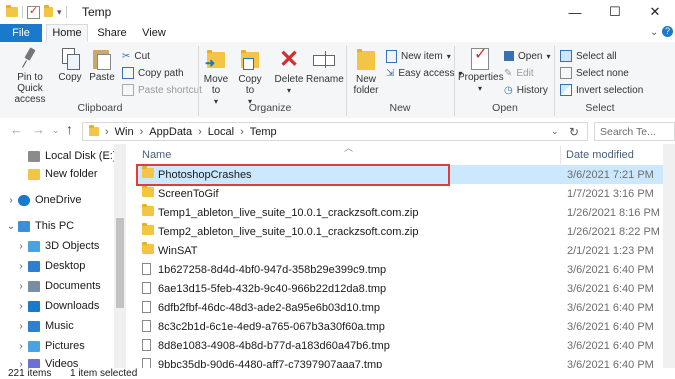 The height and width of the screenshot is (379, 675). I want to click on customize-toolbar-icon: ▾, so click(59, 12).